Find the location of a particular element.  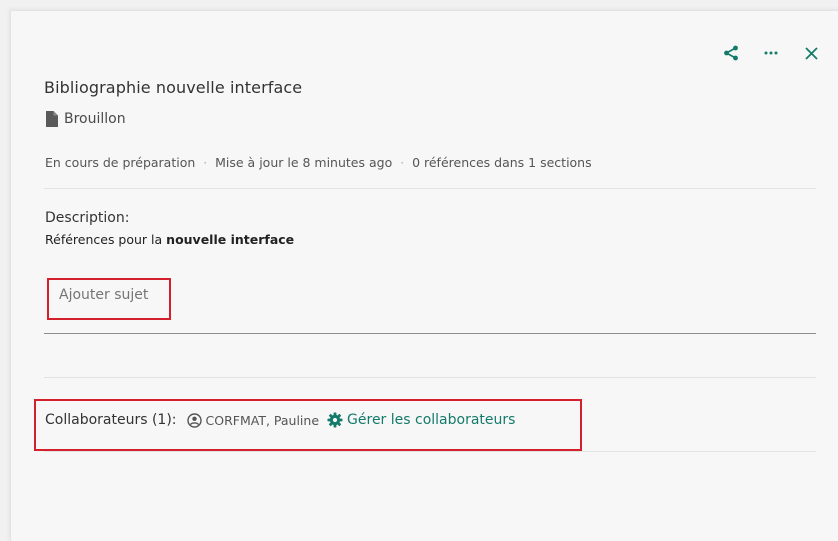

share-icon is located at coordinates (731, 53).